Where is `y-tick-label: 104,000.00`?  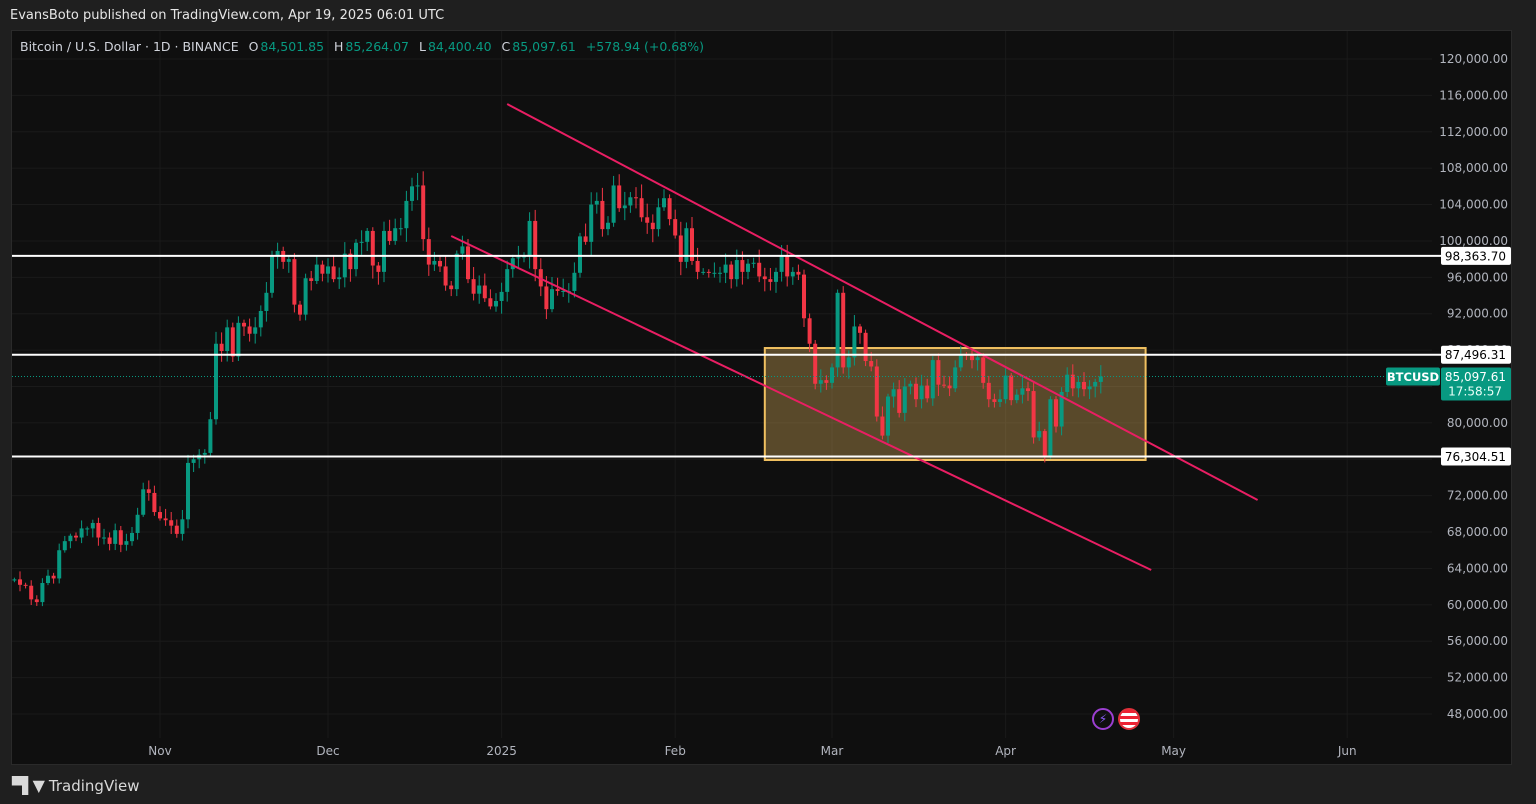
y-tick-label: 104,000.00 is located at coordinates (1473, 205).